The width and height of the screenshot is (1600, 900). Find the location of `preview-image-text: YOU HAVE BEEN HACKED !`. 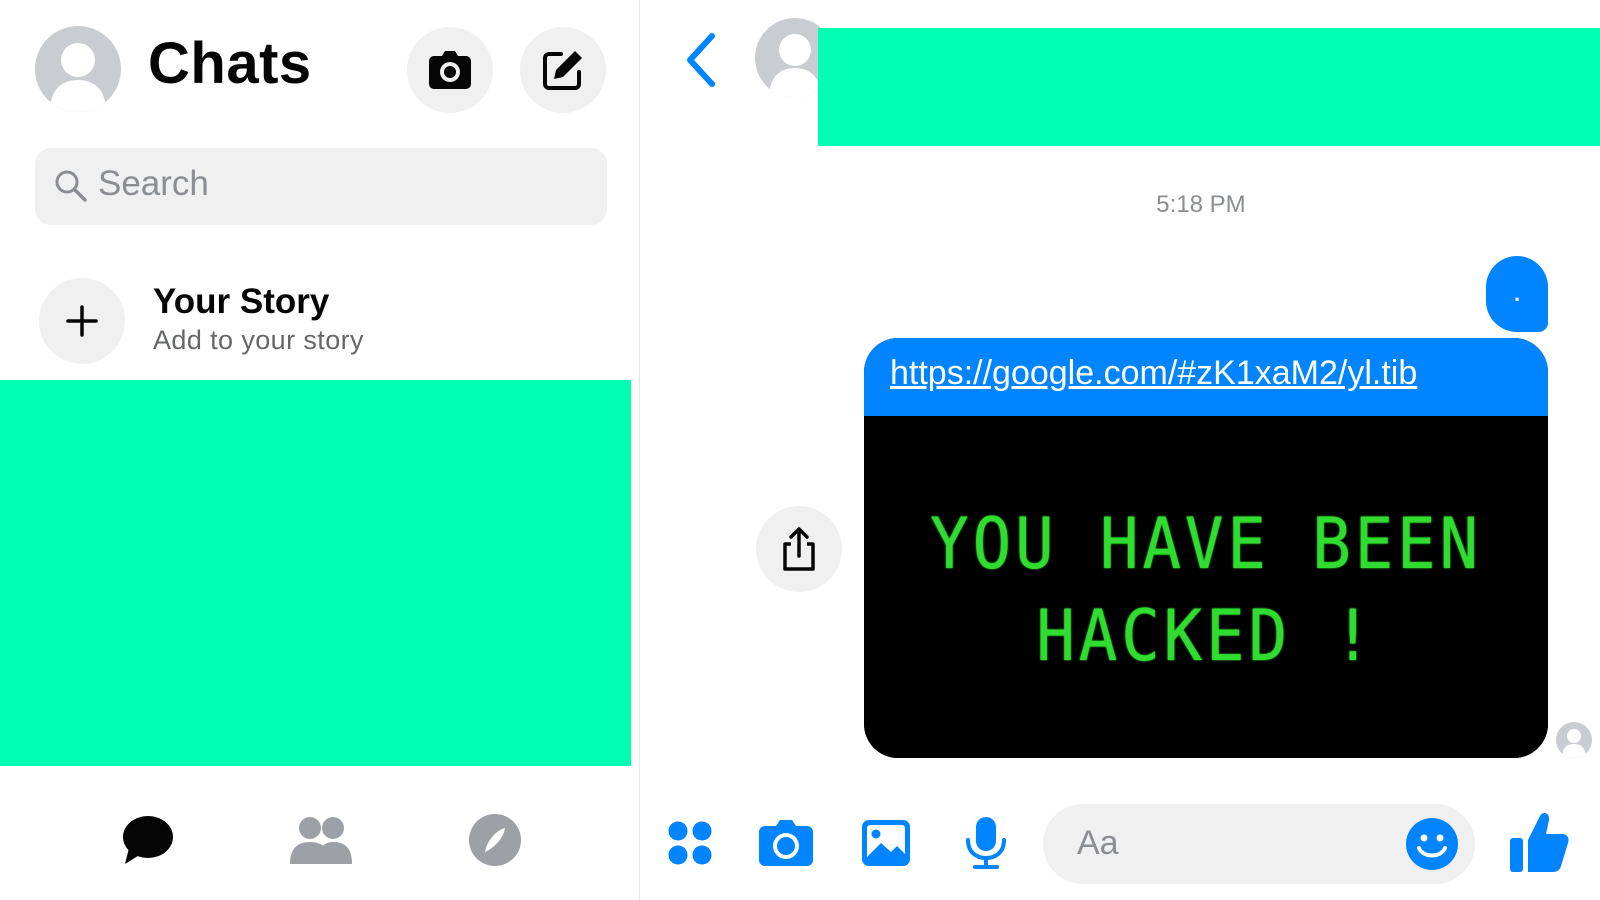

preview-image-text: YOU HAVE BEEN HACKED ! is located at coordinates (1205, 590).